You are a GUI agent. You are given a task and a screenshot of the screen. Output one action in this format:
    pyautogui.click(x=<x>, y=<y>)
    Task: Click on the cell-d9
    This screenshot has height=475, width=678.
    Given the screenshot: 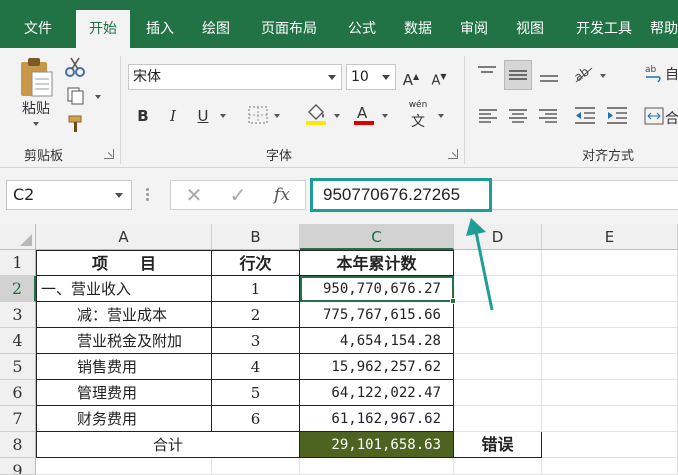 What is the action you would take?
    pyautogui.click(x=498, y=466)
    